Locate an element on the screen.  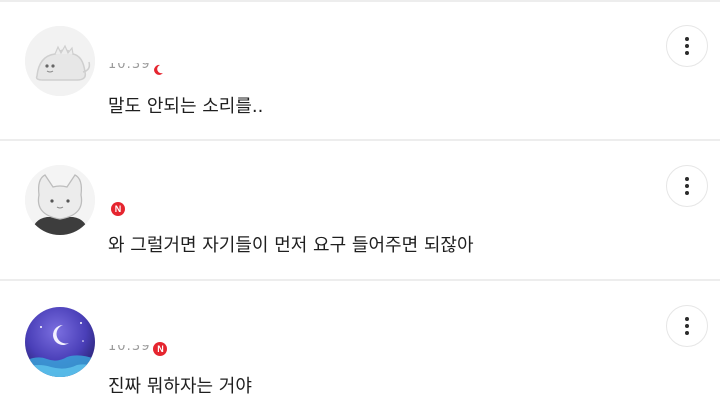
comment-text: 말도 안되는 소리를.. is located at coordinates (186, 106).